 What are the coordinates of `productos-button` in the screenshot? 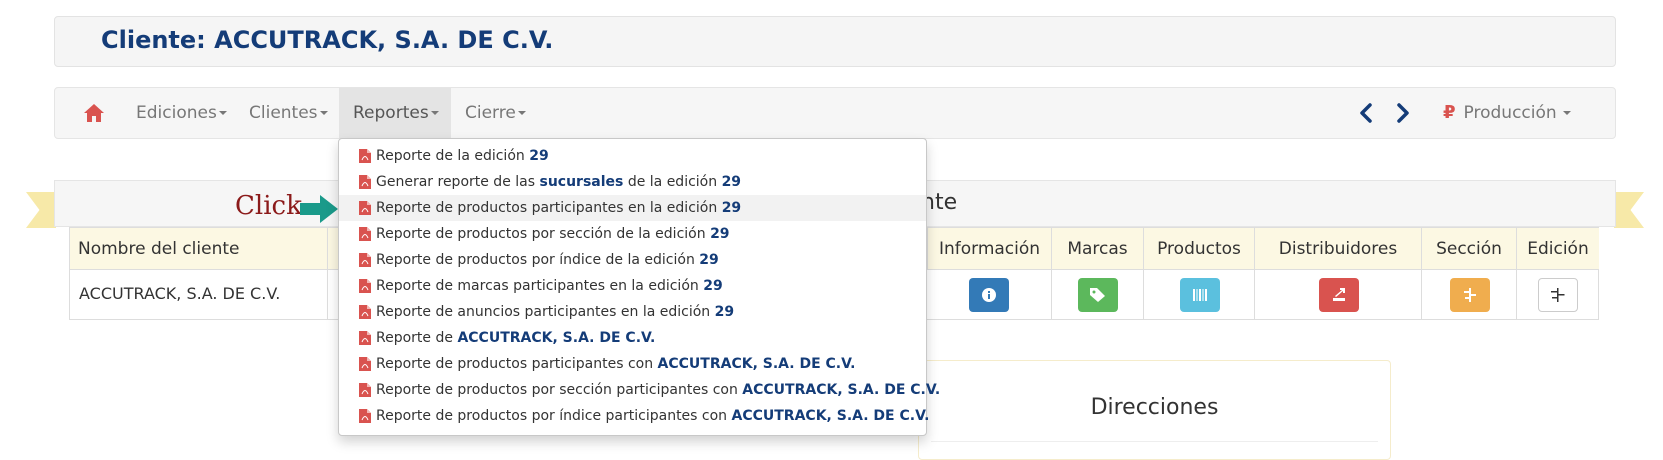 It's located at (1200, 295).